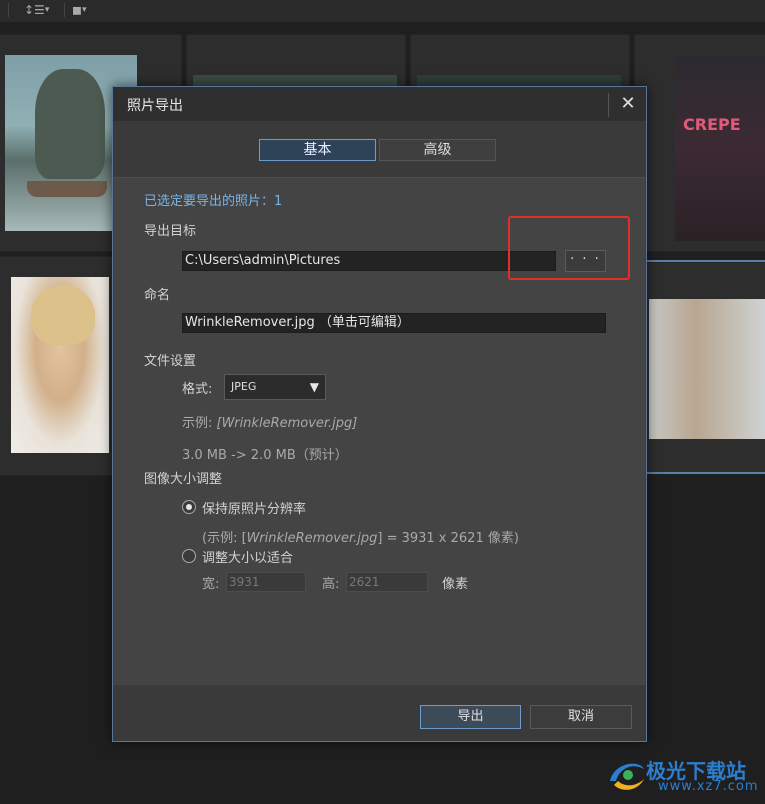 The image size is (765, 804). I want to click on filename-field: WrinkleRemover.jpg （单击可编辑）, so click(394, 323).